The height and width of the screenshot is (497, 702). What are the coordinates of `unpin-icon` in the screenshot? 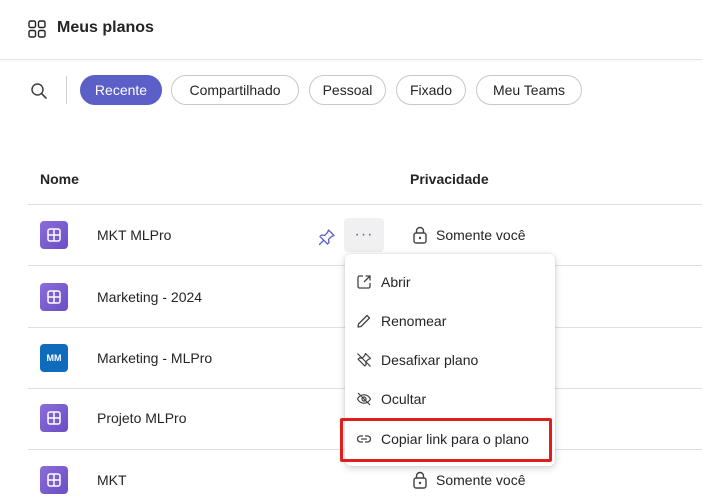 It's located at (364, 359).